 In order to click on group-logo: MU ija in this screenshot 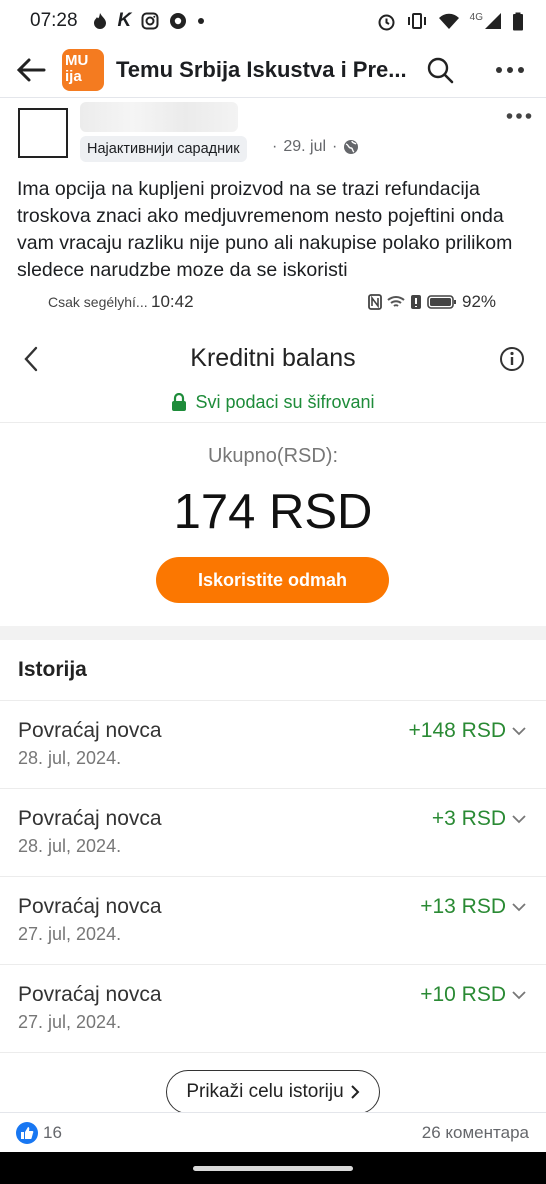, I will do `click(83, 69)`.